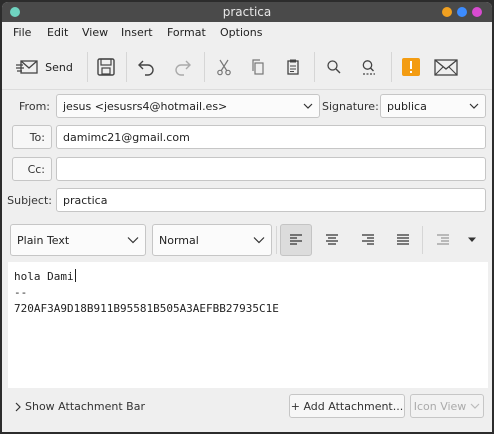 The image size is (494, 434). What do you see at coordinates (44, 276) in the screenshot?
I see `body-line: hola Dami` at bounding box center [44, 276].